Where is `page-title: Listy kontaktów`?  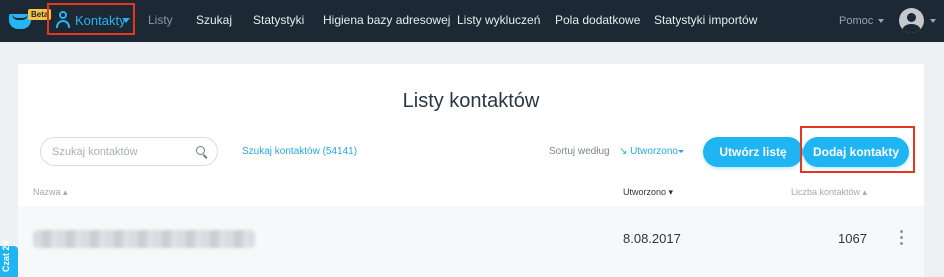
page-title: Listy kontaktów is located at coordinates (471, 101).